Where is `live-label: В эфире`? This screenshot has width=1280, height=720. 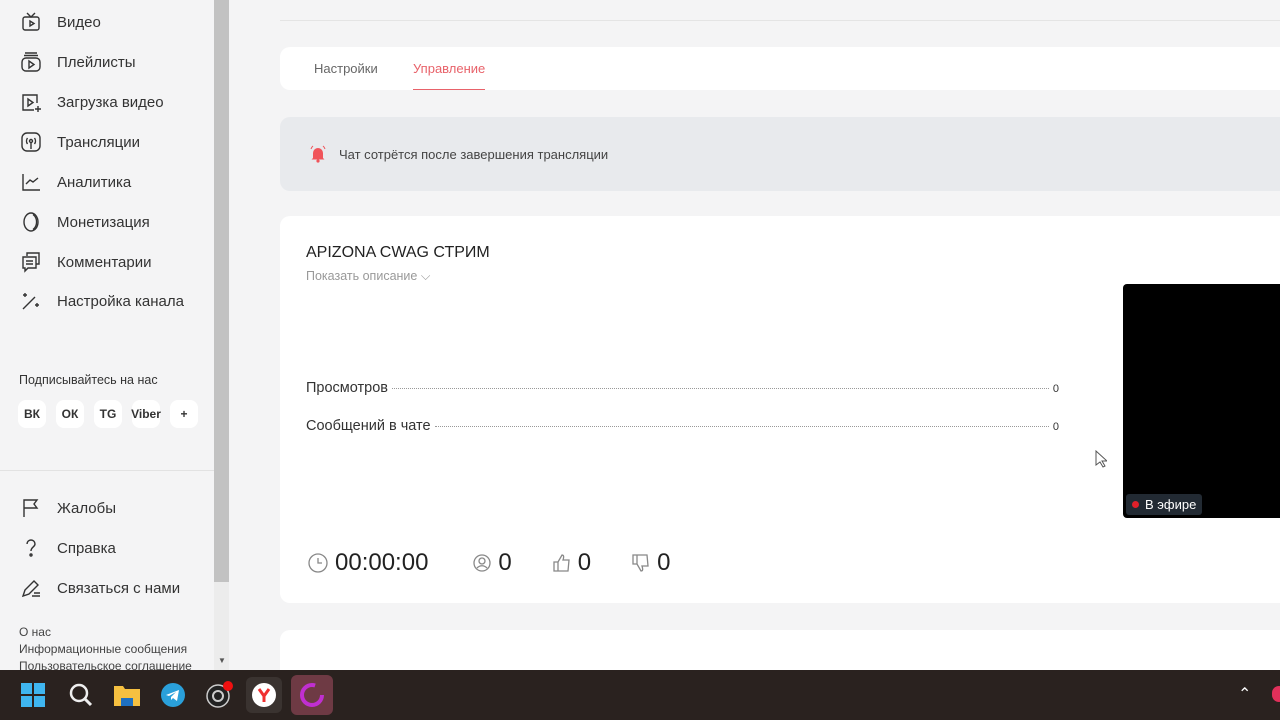 live-label: В эфире is located at coordinates (1171, 504).